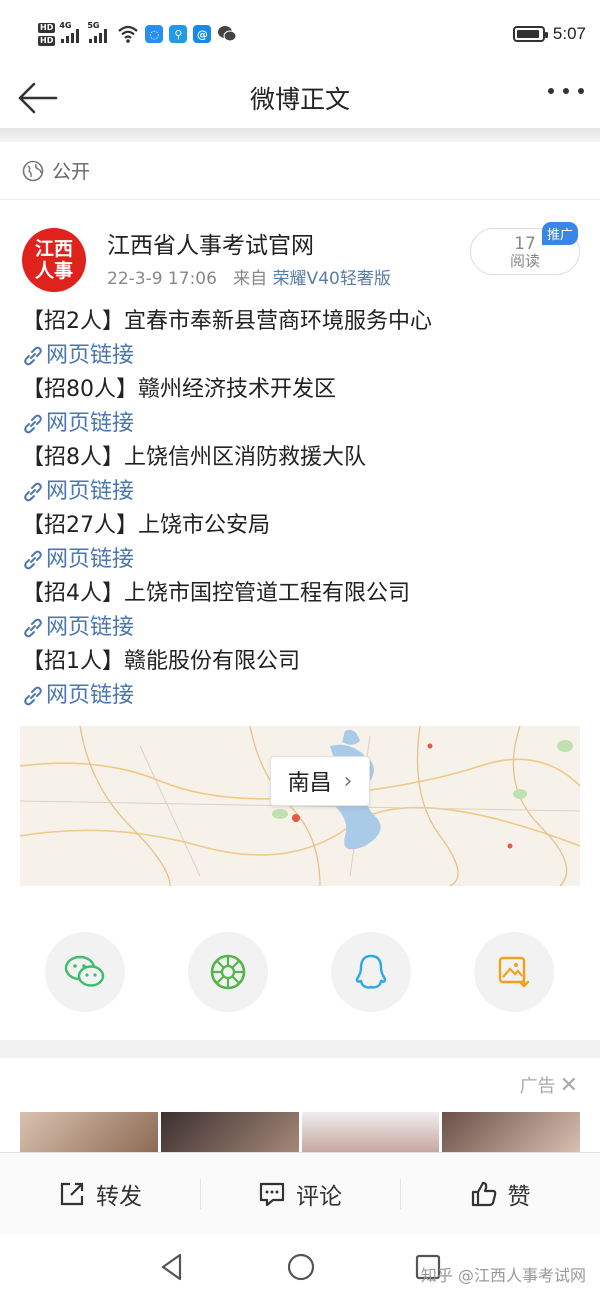  I want to click on post-text-line: 【招8人】上饶信州区消防救援大队, so click(194, 457).